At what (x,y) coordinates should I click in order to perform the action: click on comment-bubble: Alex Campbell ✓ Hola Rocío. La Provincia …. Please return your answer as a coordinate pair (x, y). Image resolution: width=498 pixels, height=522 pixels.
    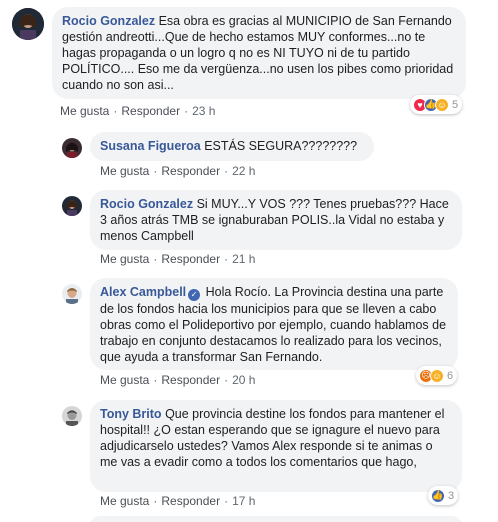
    Looking at the image, I should click on (274, 324).